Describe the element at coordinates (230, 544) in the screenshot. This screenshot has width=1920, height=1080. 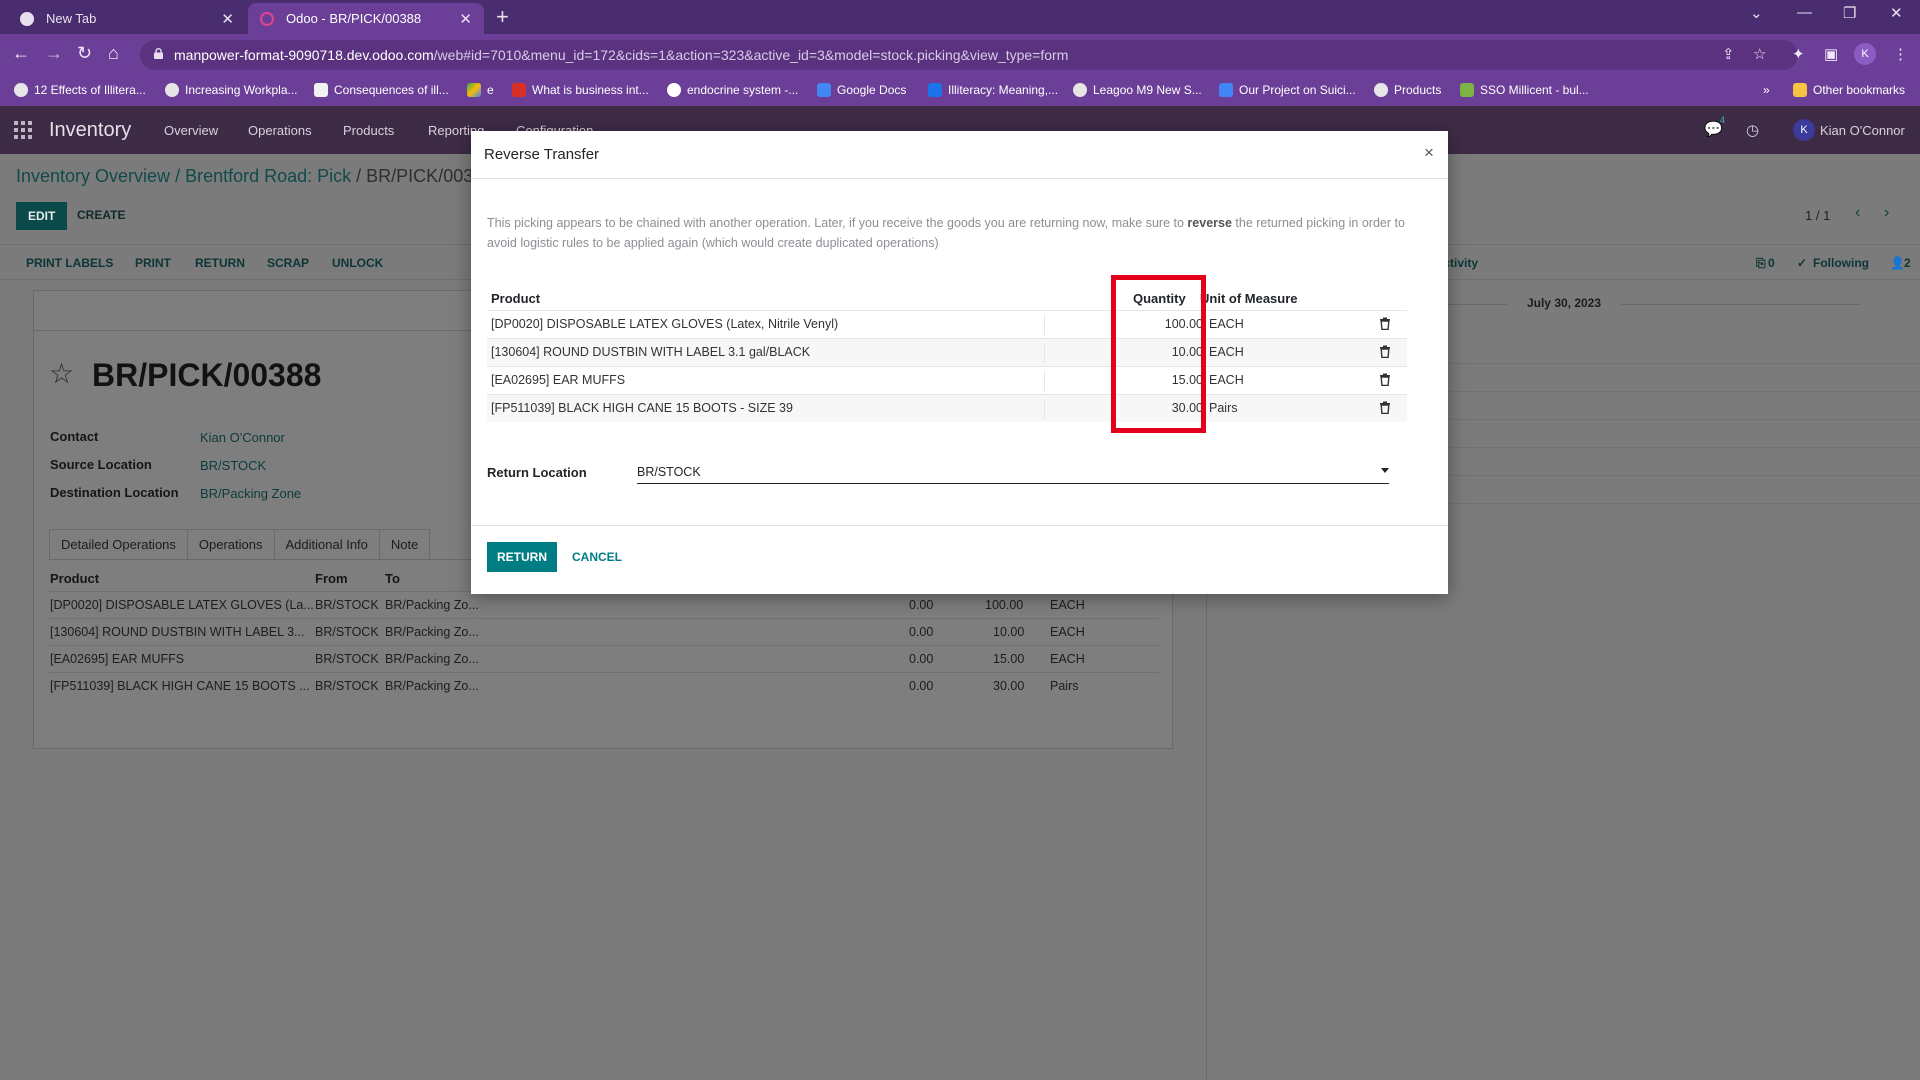
I see `tab-operations: Operations` at that location.